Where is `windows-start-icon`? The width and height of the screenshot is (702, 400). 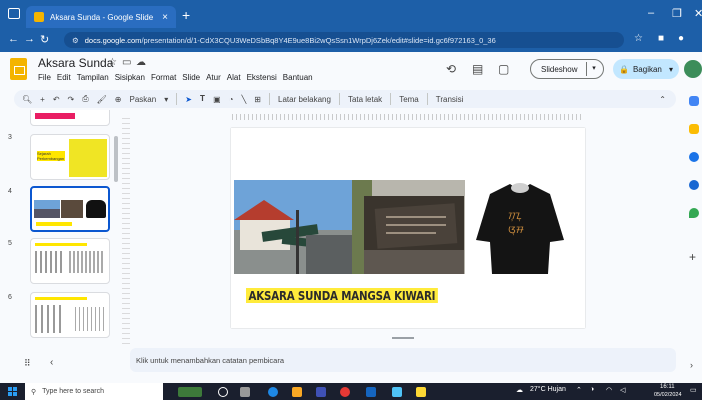 windows-start-icon is located at coordinates (12, 391).